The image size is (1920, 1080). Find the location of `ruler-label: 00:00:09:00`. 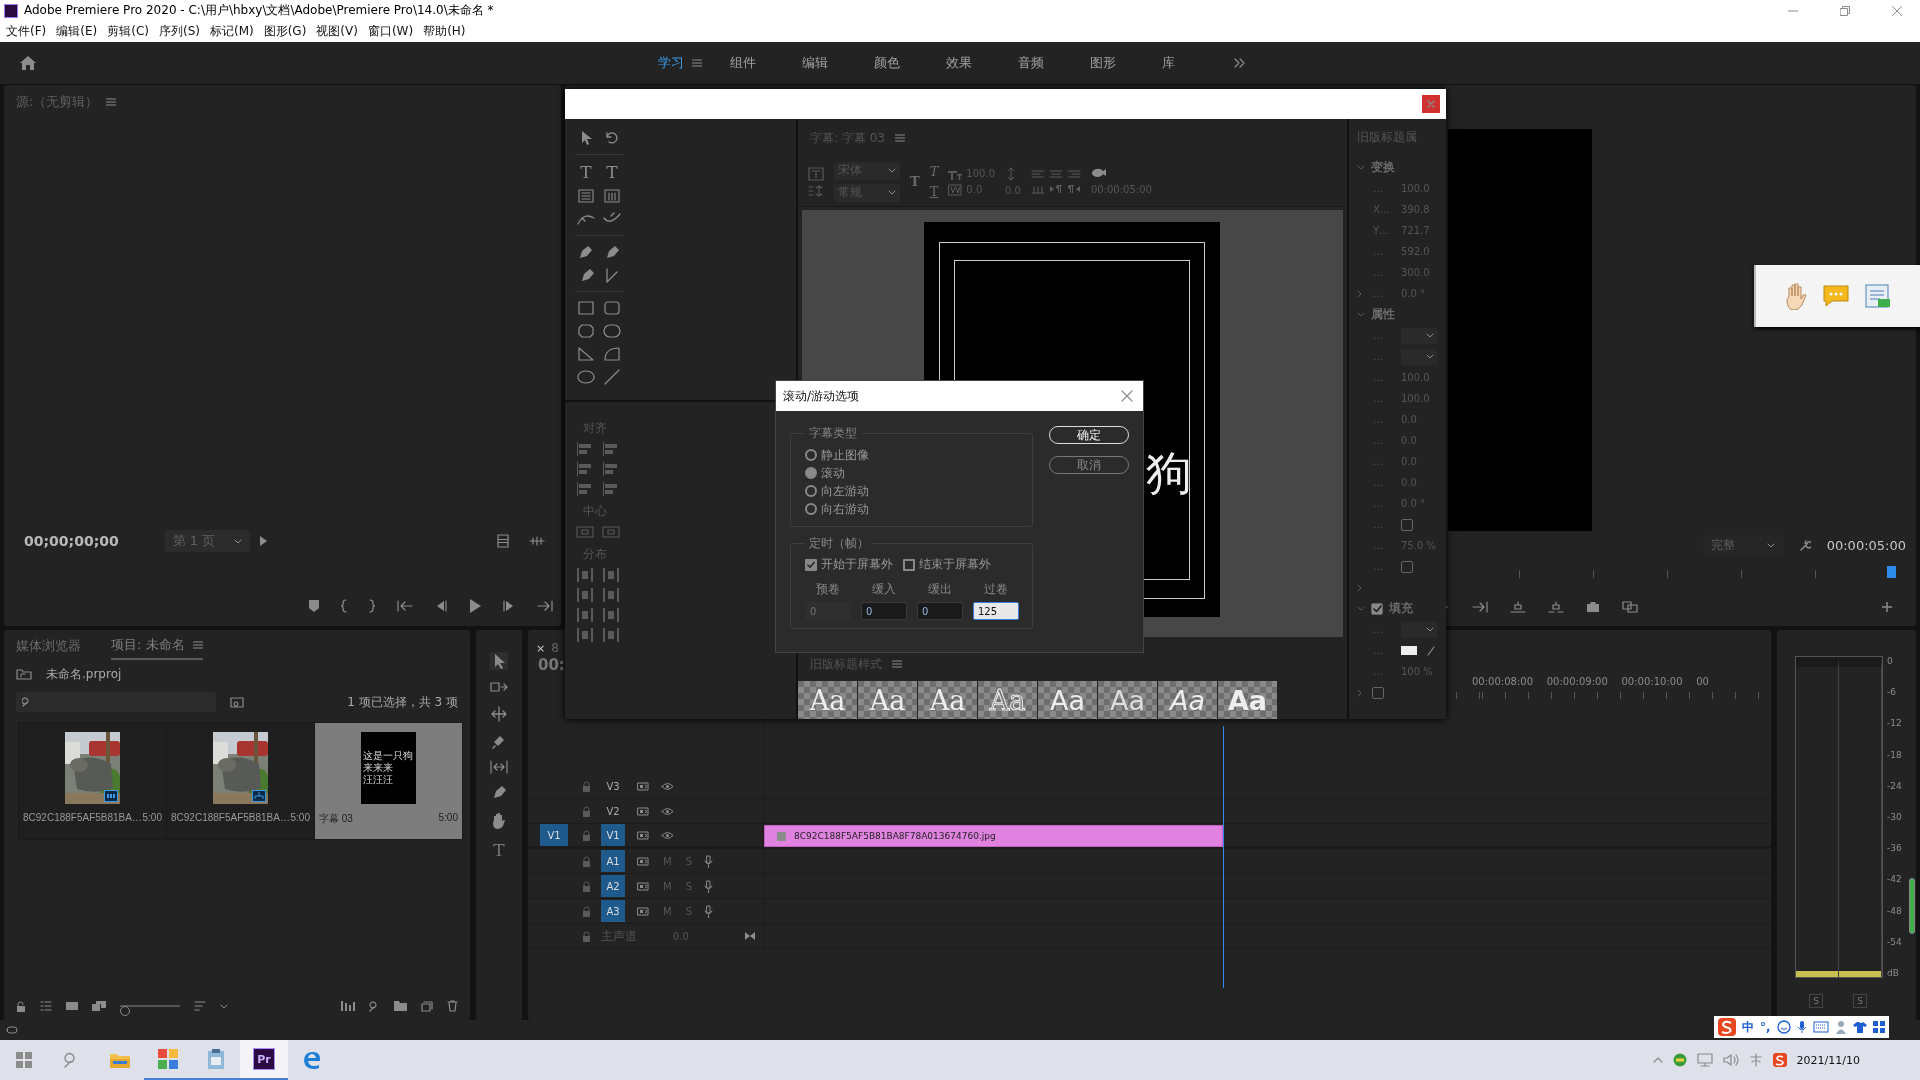

ruler-label: 00:00:09:00 is located at coordinates (1577, 681).